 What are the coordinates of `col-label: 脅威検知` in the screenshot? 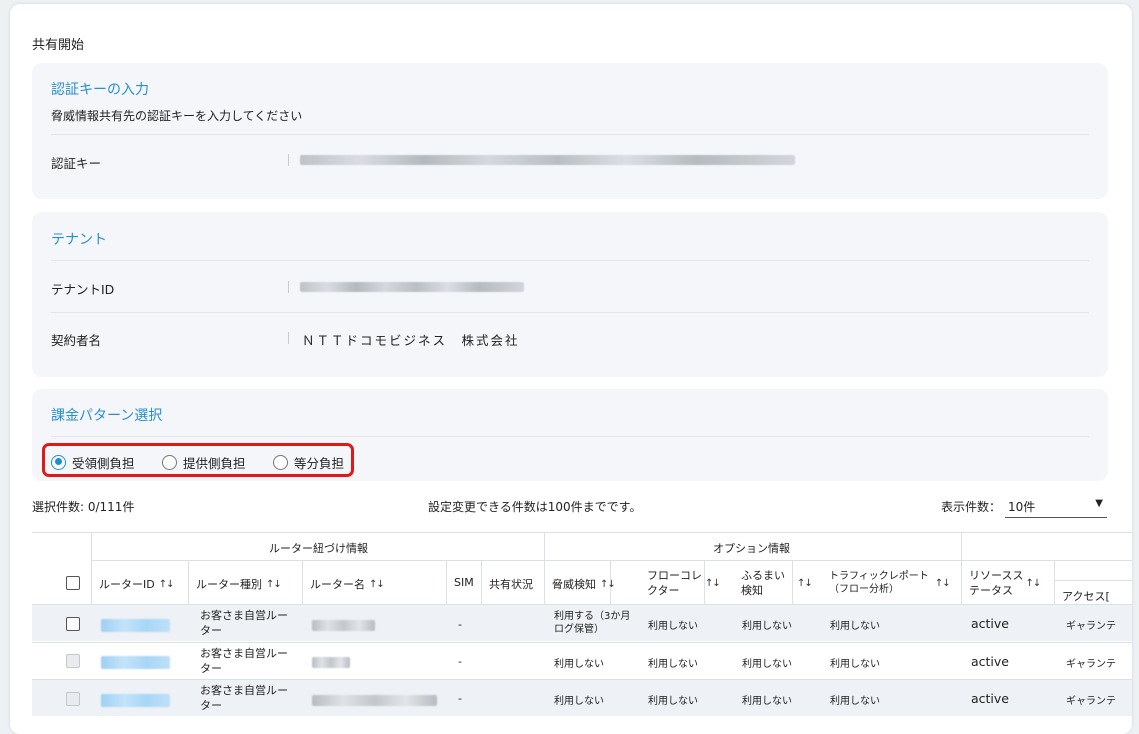 It's located at (574, 584).